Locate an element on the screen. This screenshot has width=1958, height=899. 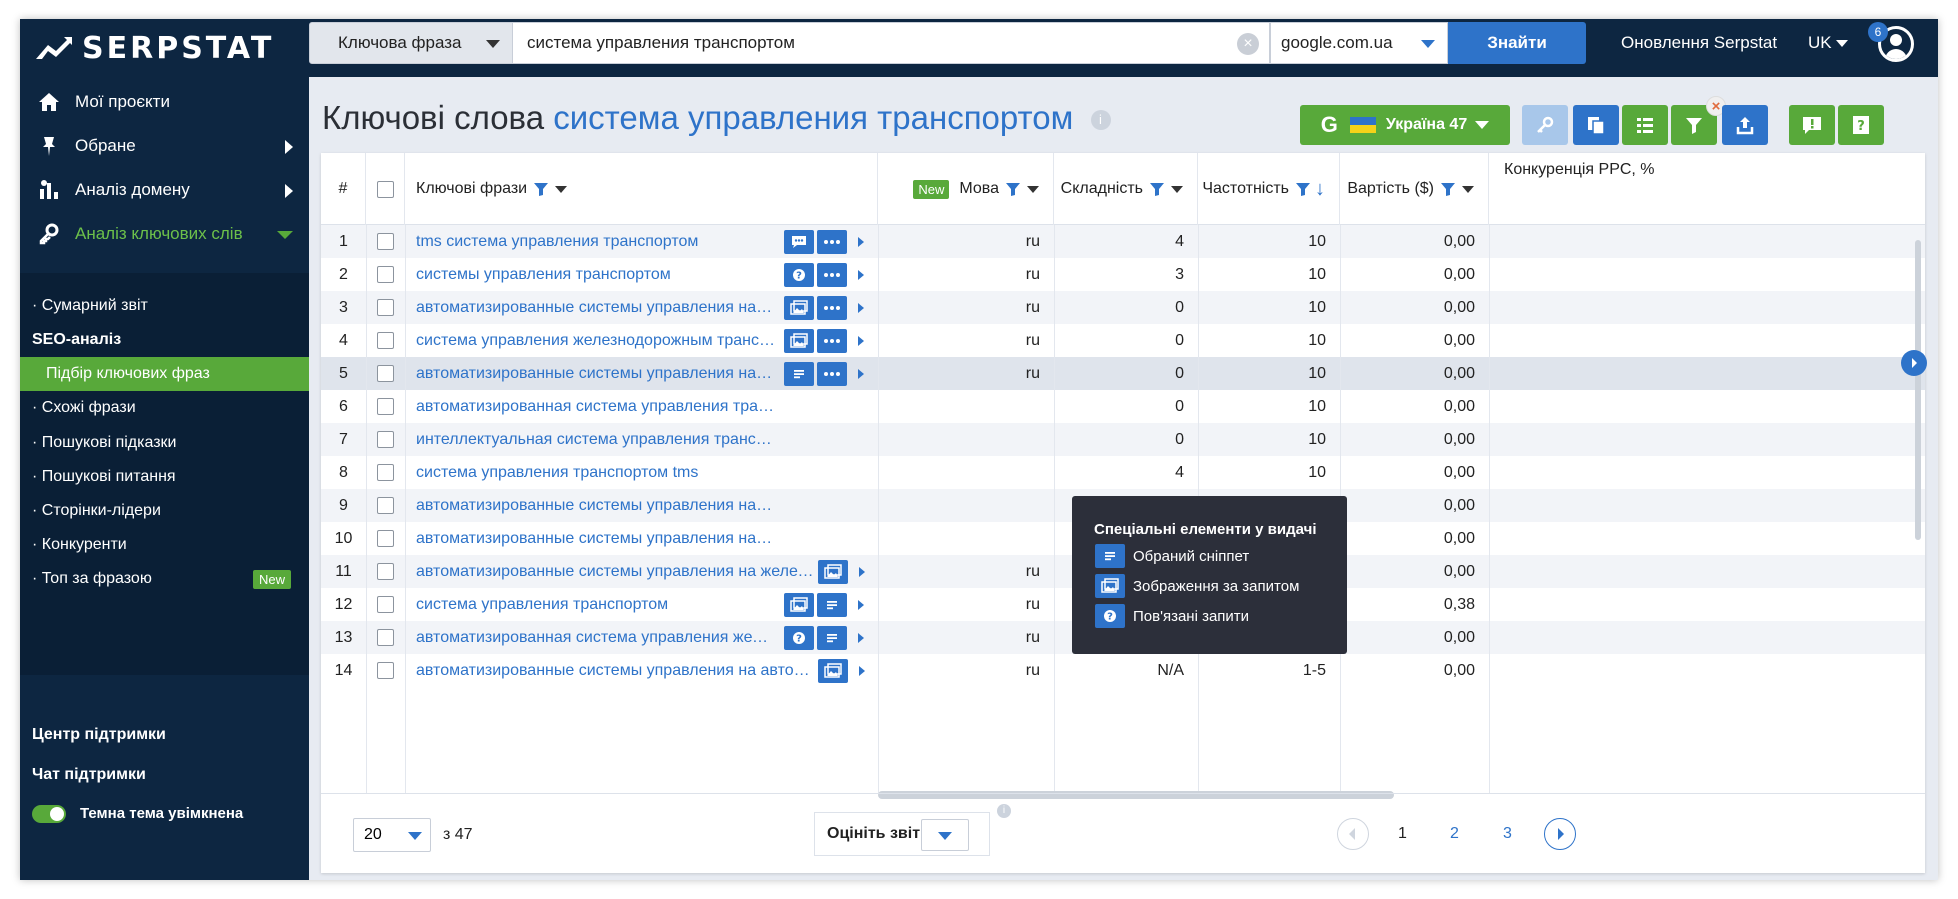
page-number-current: 1 is located at coordinates (1402, 834).